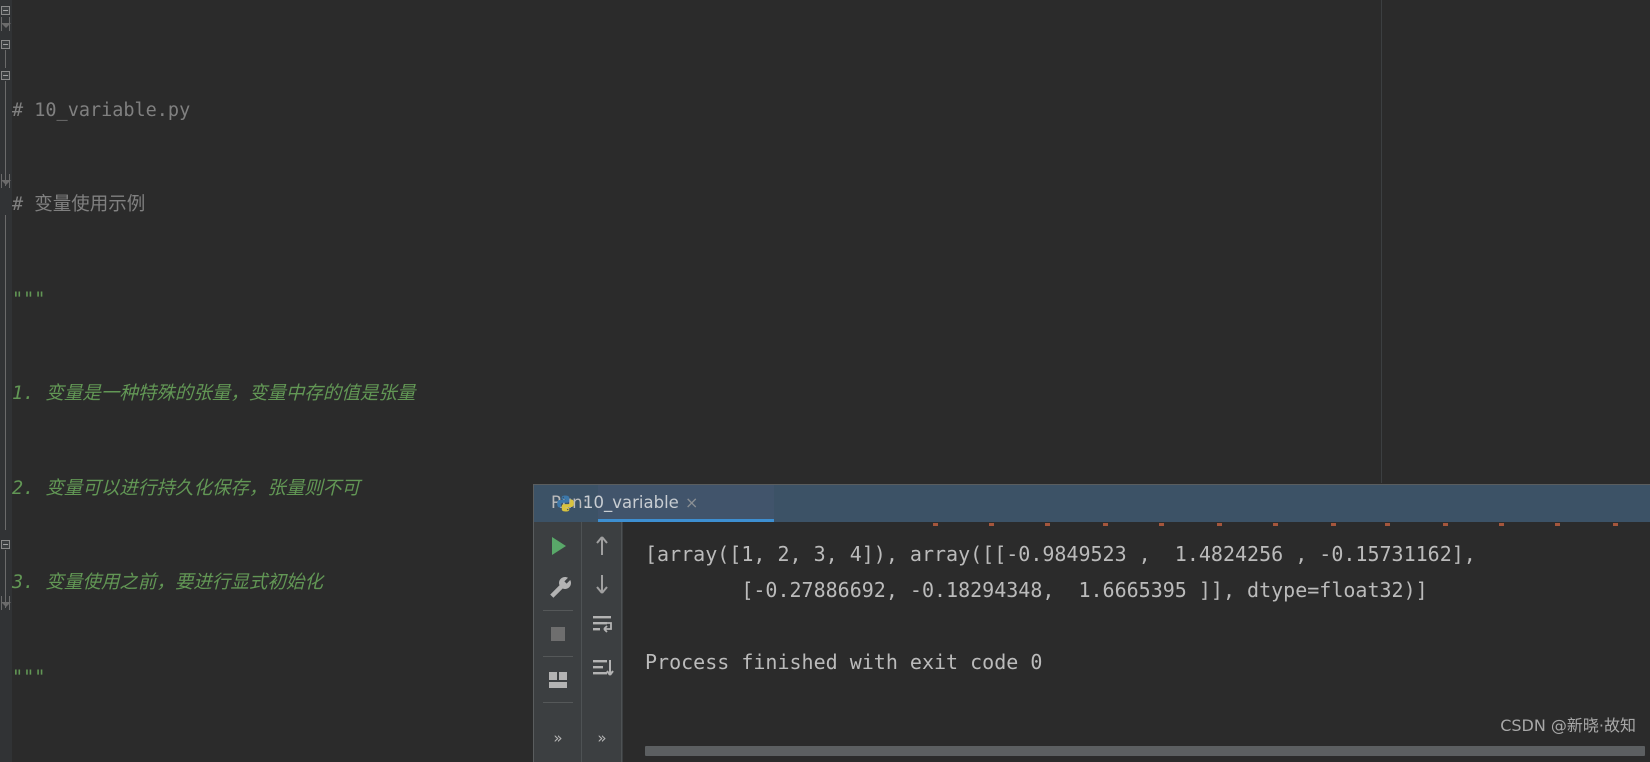 The image size is (1650, 762). Describe the element at coordinates (844, 662) in the screenshot. I see `console-line-4: Process finished with exit code 0` at that location.